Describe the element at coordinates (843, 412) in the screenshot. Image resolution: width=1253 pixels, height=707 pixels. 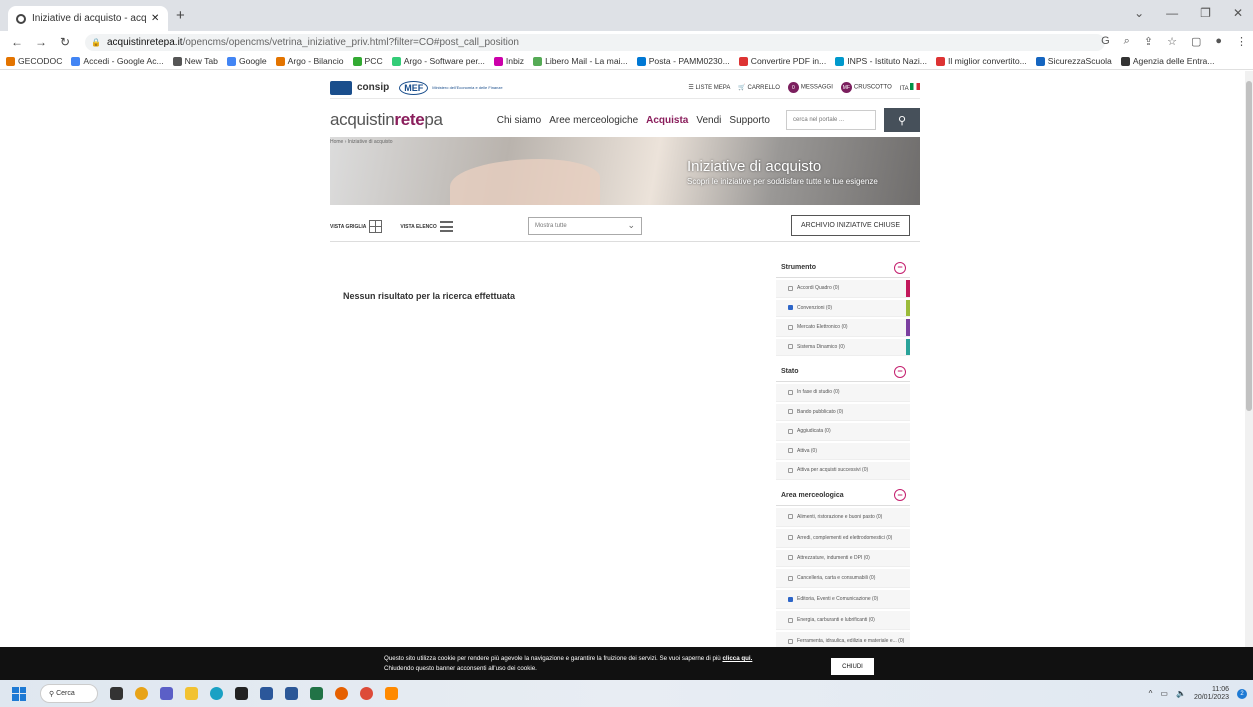
I see `filter-option: Bando pubblicato (0)` at that location.